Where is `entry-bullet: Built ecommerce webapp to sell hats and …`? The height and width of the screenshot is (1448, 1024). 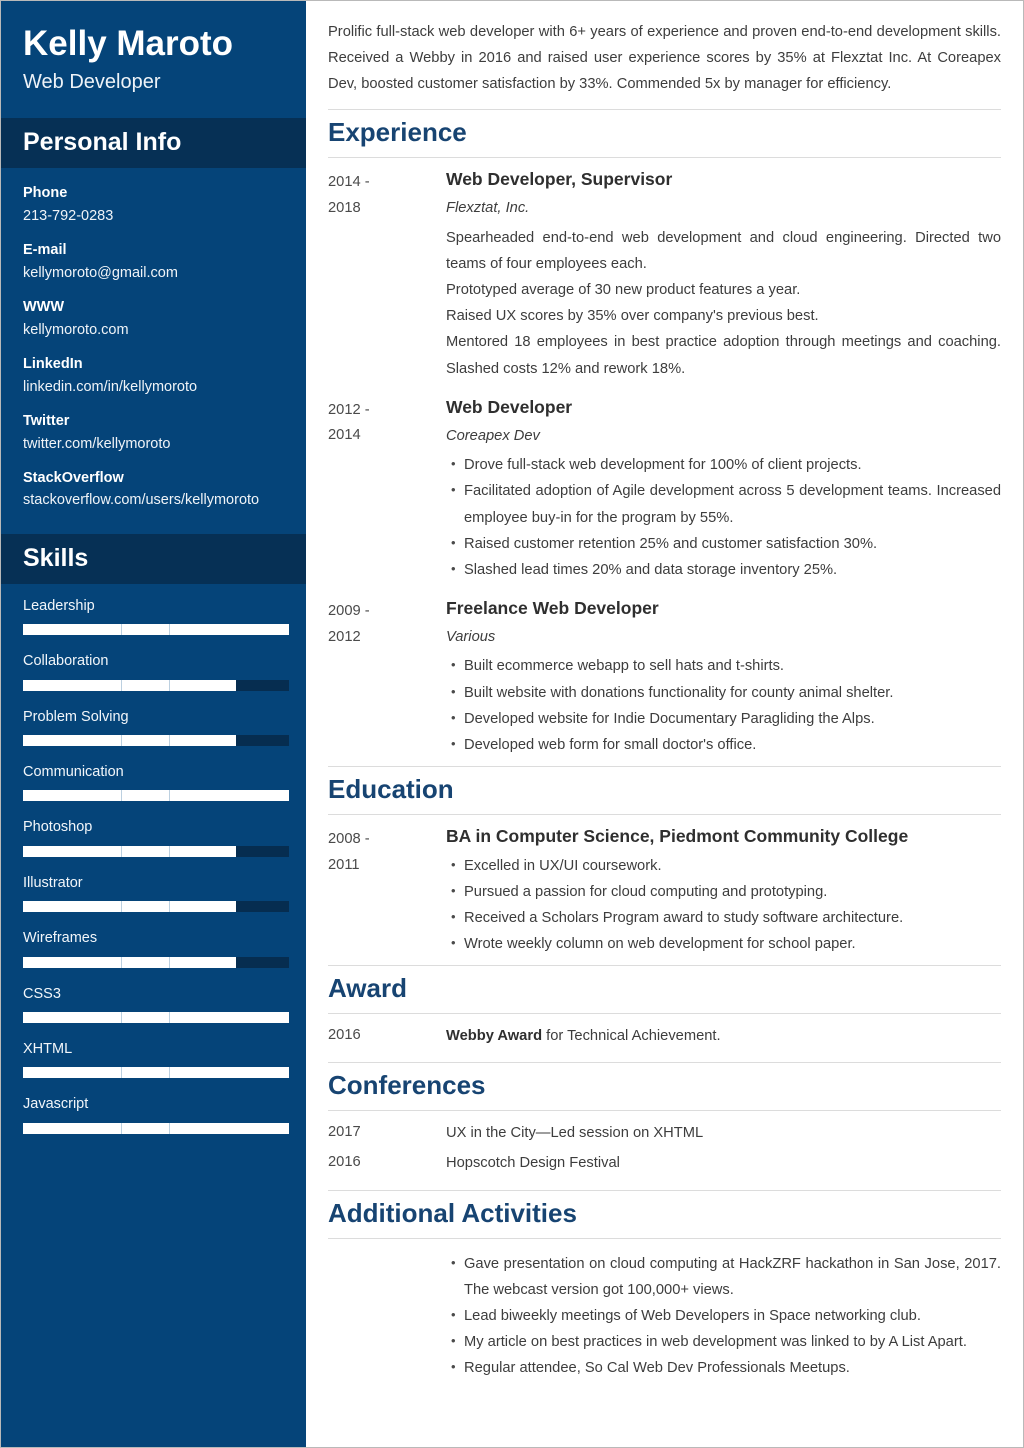
entry-bullet: Built ecommerce webapp to sell hats and … is located at coordinates (726, 666).